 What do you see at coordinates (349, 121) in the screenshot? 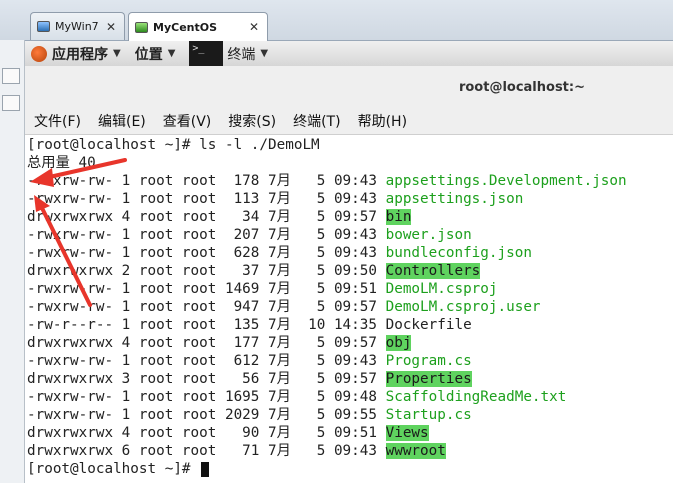
I see `terminal-menu-bar: 文件(F) 编辑(E) 查看(V) 搜索(S) 终端(T) 帮助(H)` at bounding box center [349, 121].